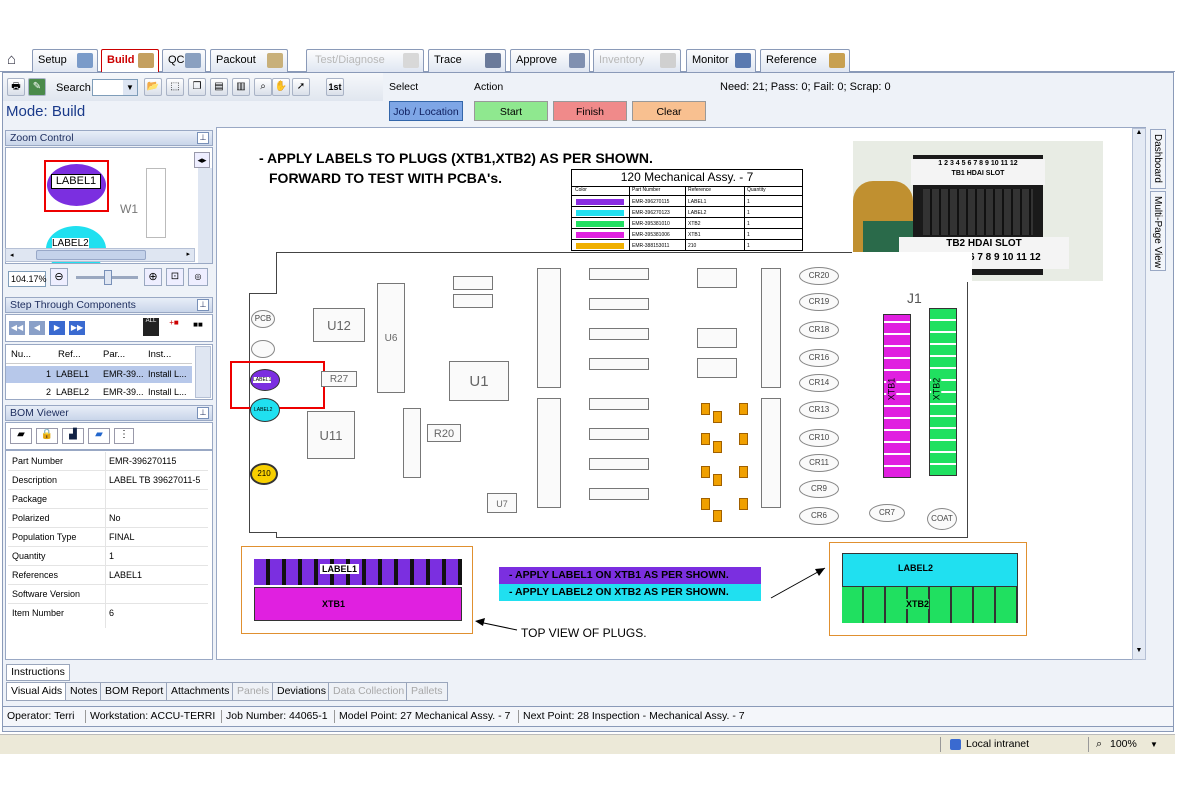  Describe the element at coordinates (219, 87) in the screenshot. I see `document-icon: ▤` at that location.